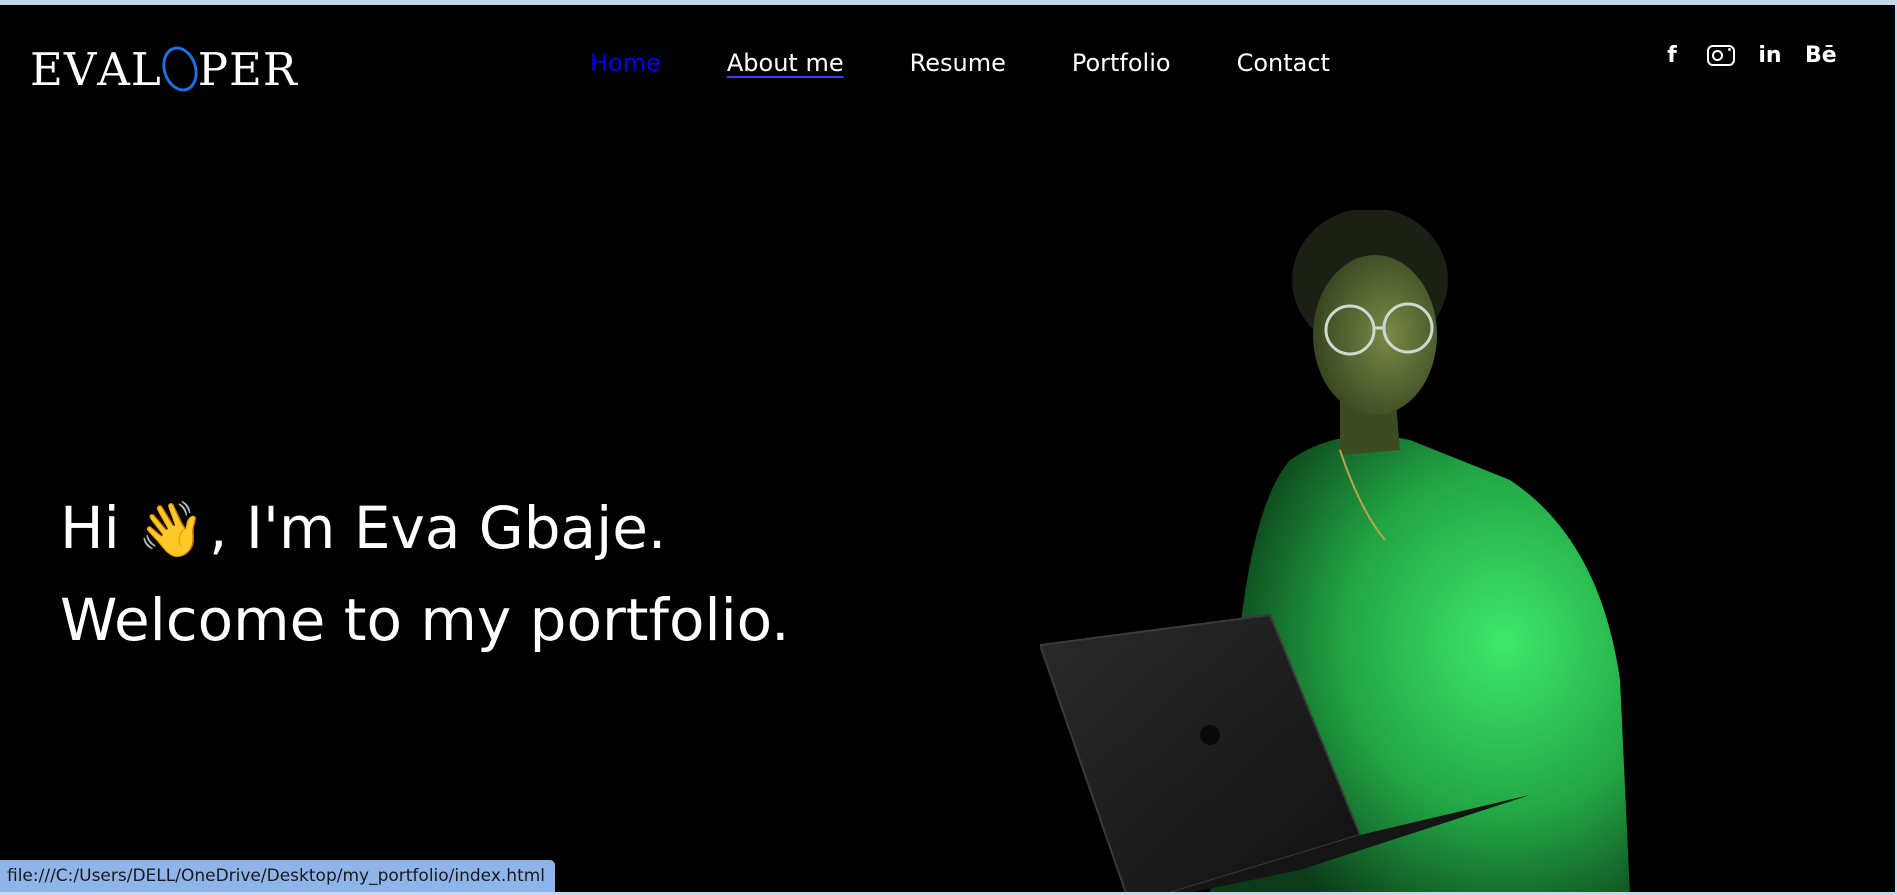  I want to click on logo-ring-icon, so click(180, 69).